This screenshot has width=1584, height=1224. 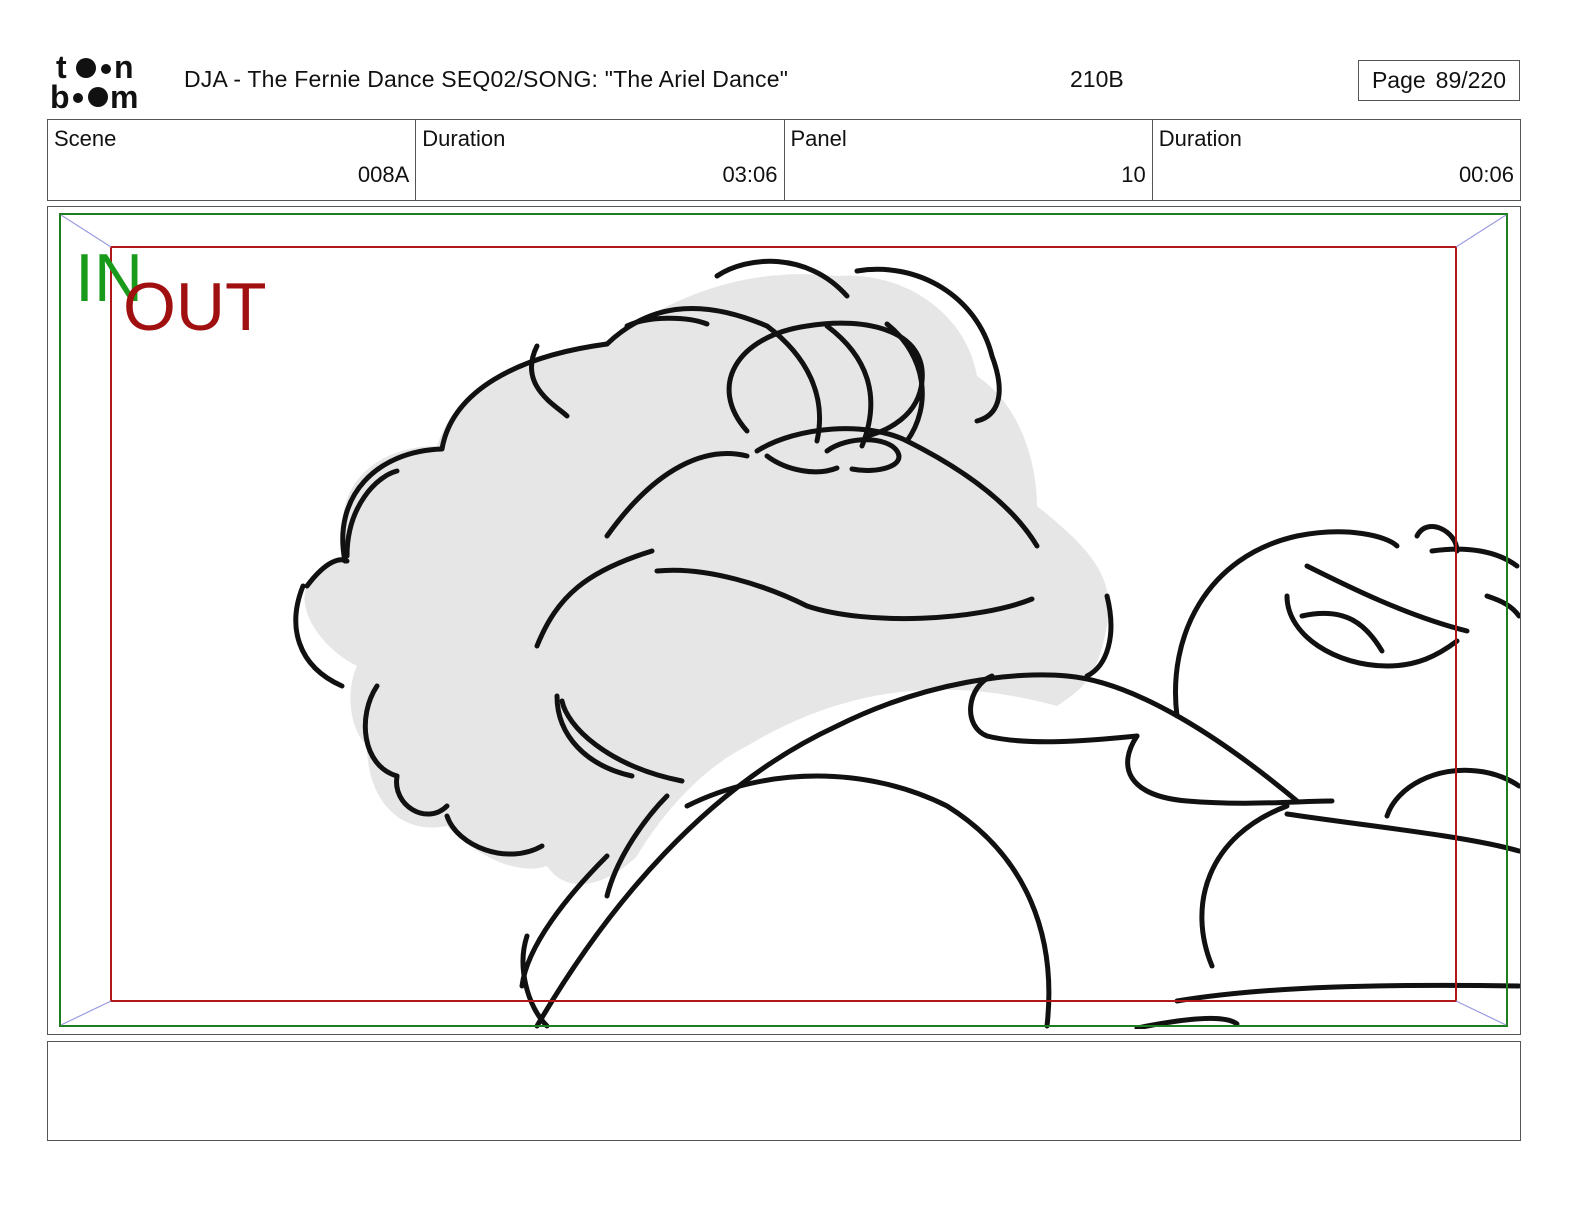 What do you see at coordinates (1486, 174) in the screenshot?
I see `panel-duration-value: 00:06` at bounding box center [1486, 174].